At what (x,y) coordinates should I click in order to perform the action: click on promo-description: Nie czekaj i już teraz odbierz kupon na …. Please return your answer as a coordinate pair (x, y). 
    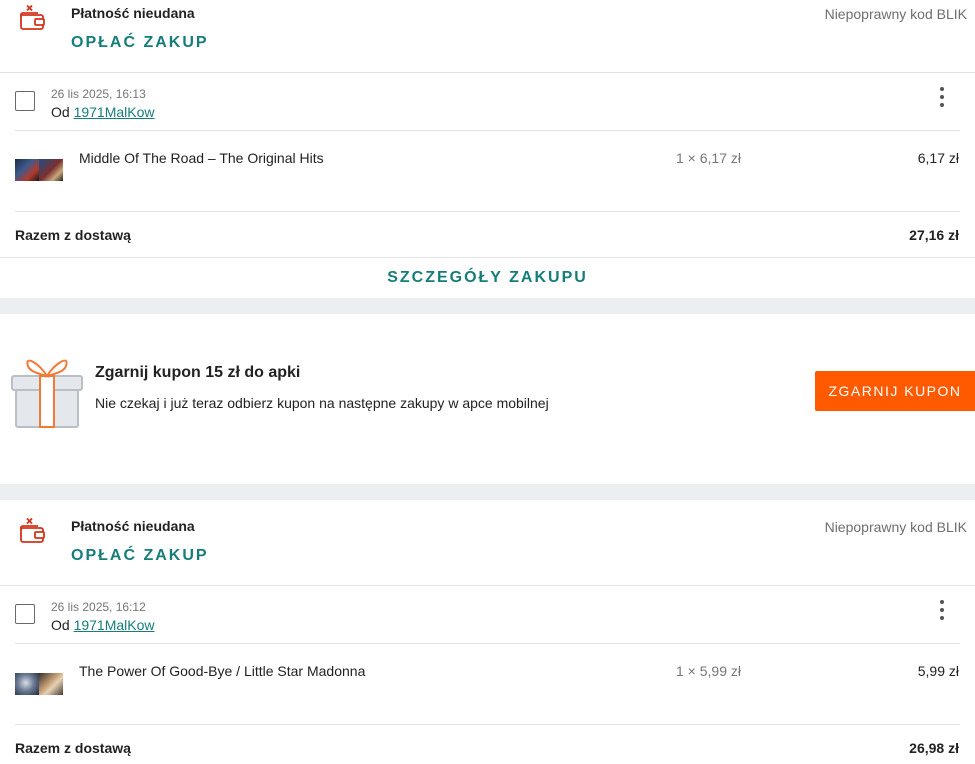
    Looking at the image, I should click on (322, 403).